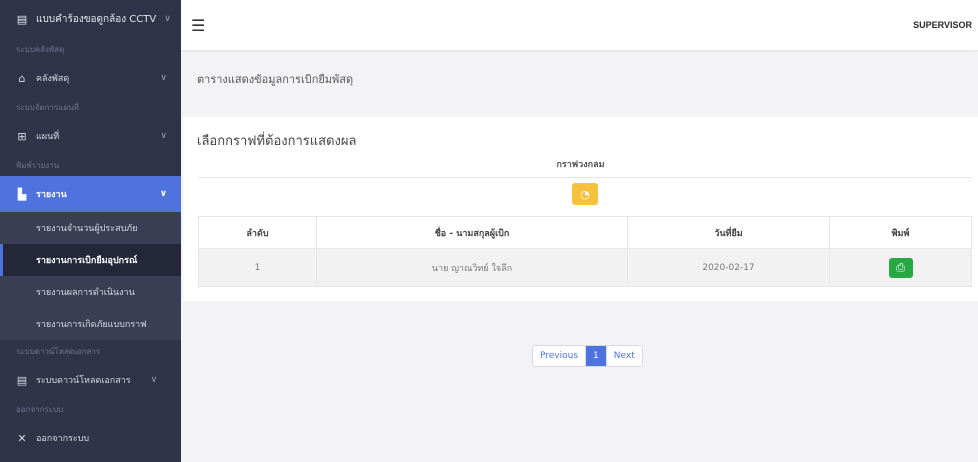 Image resolution: width=978 pixels, height=462 pixels. I want to click on sidebar-item-label: คลังพัสดุ, so click(53, 79).